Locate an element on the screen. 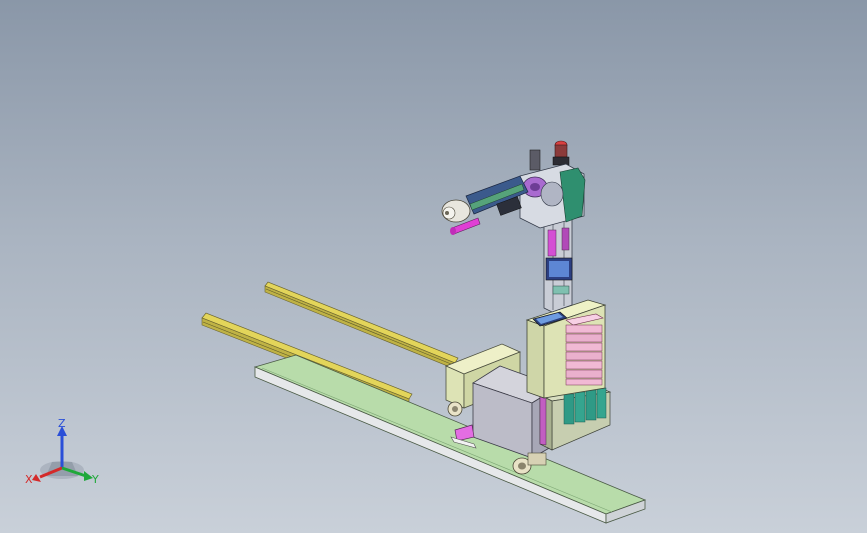 This screenshot has width=867, height=533. x-axis-label: X is located at coordinates (29, 479).